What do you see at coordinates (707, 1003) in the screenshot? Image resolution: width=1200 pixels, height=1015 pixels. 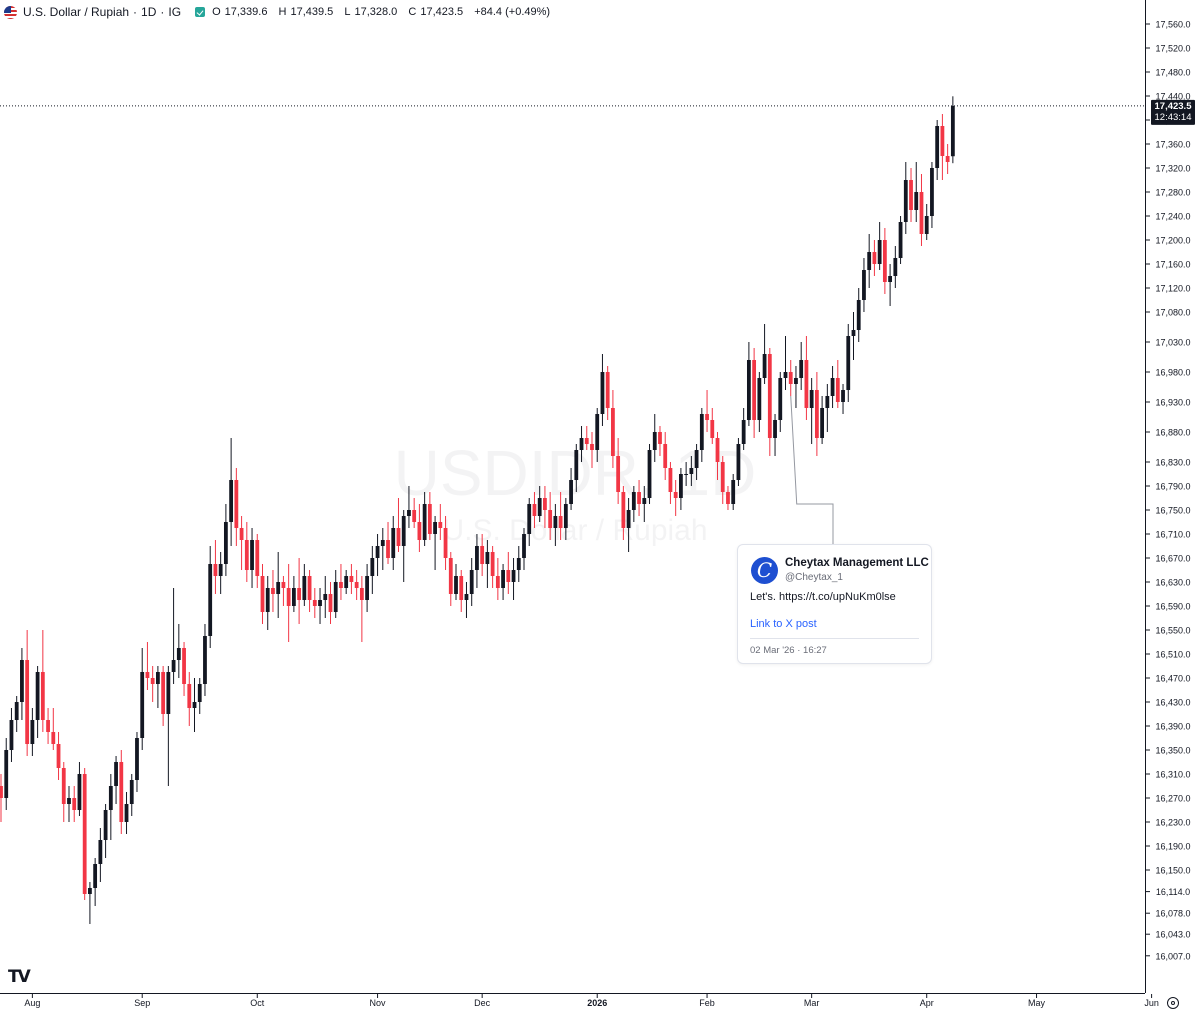 I see `time-axis-label: Feb` at bounding box center [707, 1003].